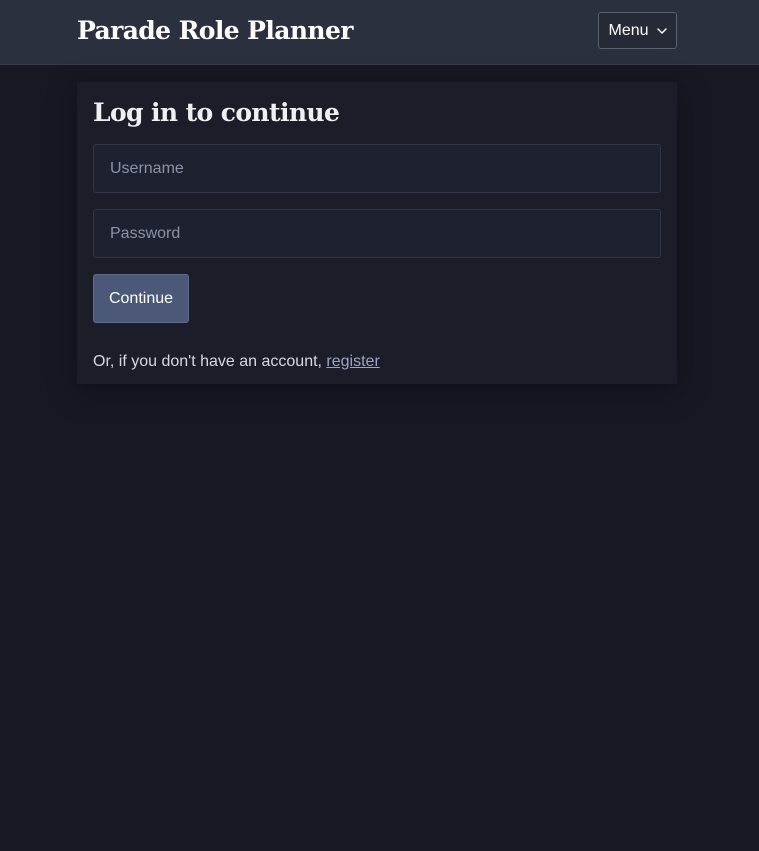  I want to click on menu-button-label: Menu, so click(628, 30).